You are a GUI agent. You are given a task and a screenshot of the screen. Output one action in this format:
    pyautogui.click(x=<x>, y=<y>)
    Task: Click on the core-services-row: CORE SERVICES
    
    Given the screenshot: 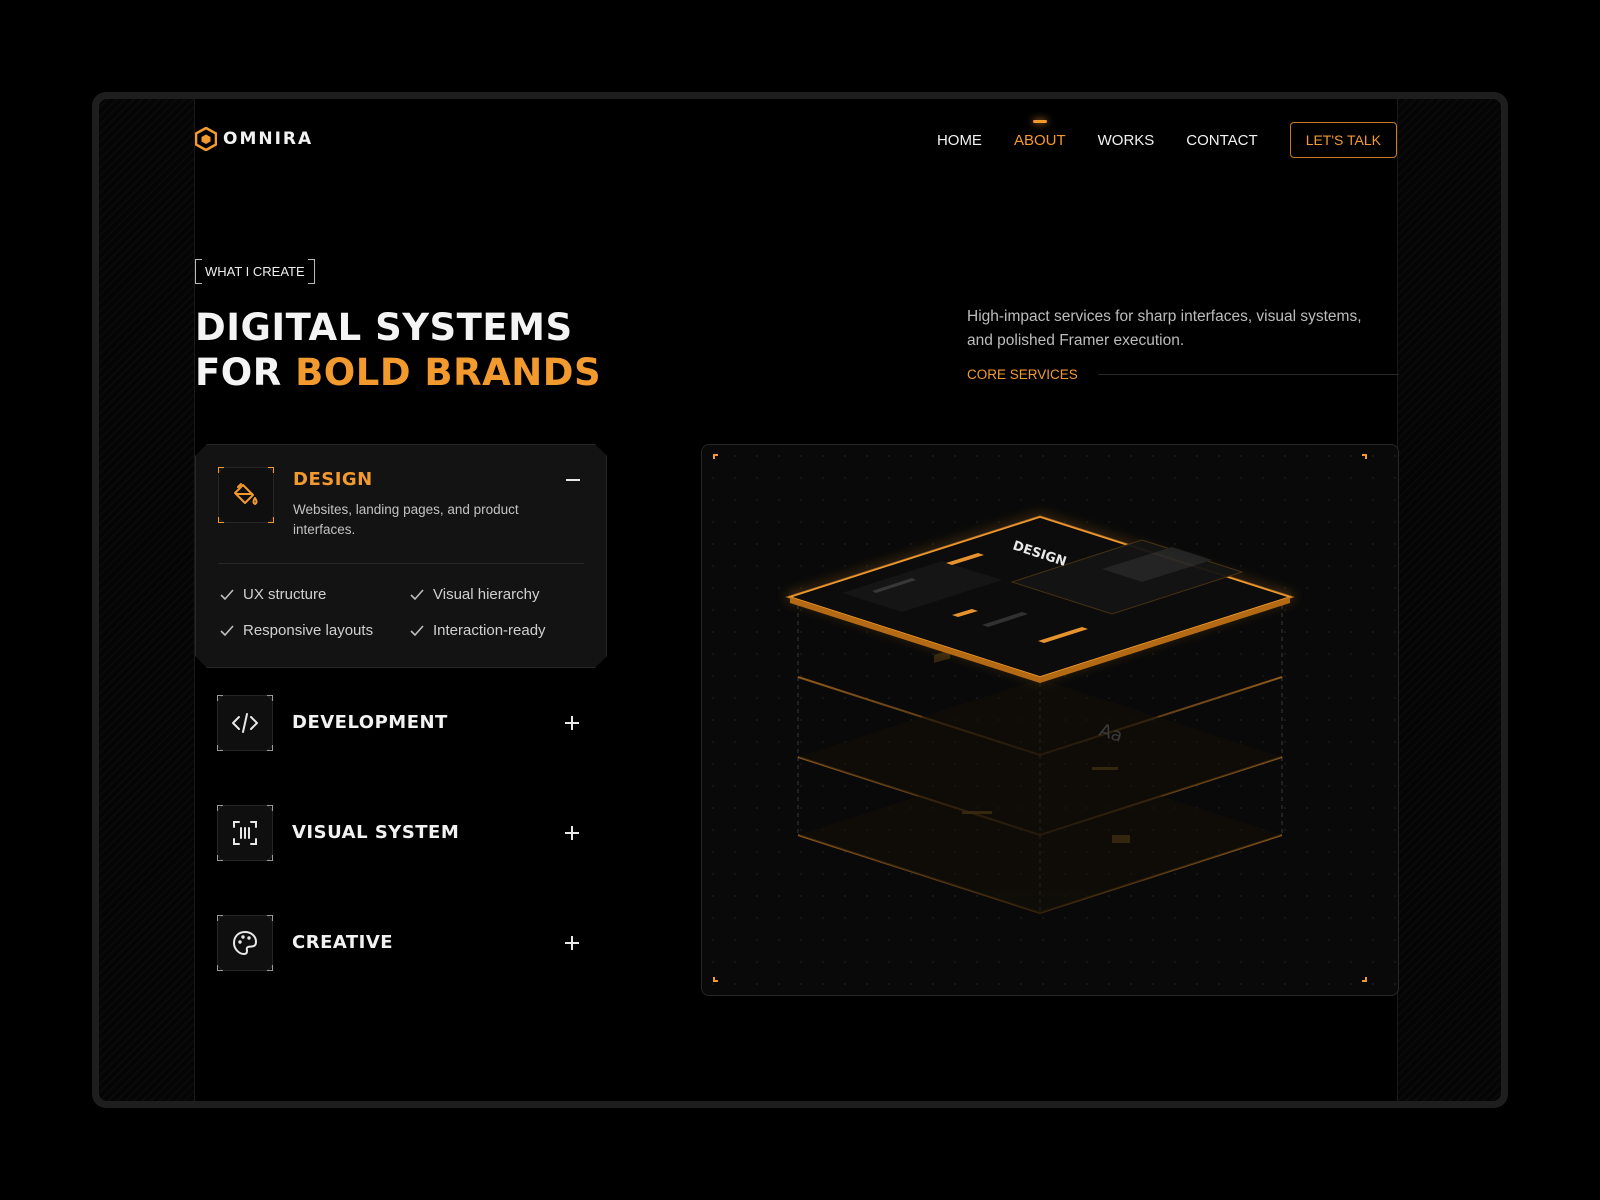 What is the action you would take?
    pyautogui.click(x=1183, y=374)
    